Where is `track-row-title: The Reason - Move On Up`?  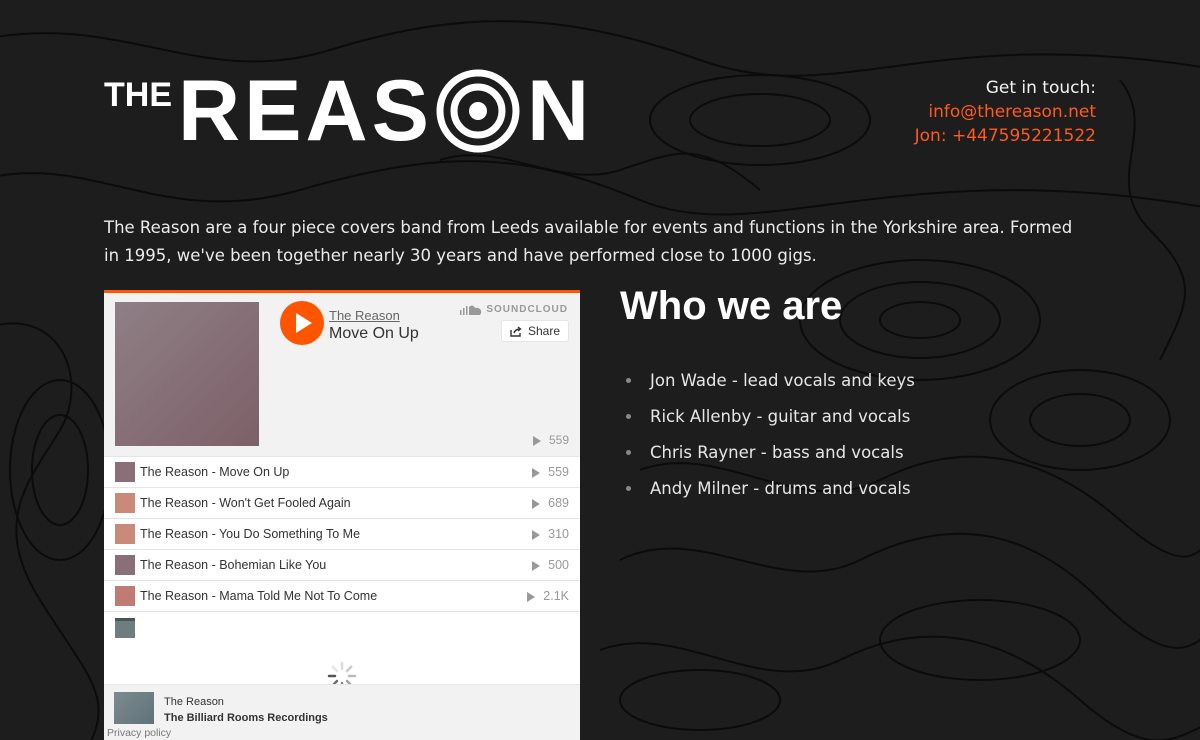
track-row-title: The Reason - Move On Up is located at coordinates (215, 472).